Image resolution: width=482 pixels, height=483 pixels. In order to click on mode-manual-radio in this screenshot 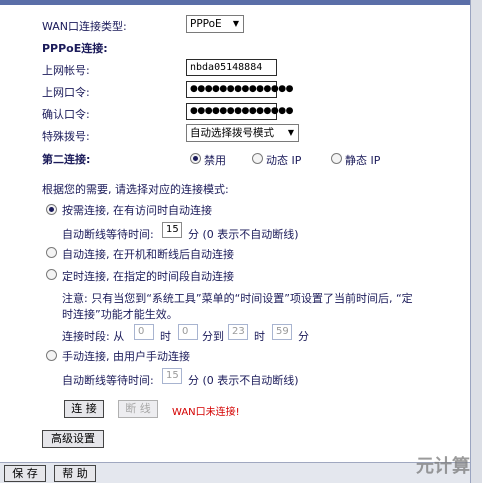, I will do `click(51, 355)`.